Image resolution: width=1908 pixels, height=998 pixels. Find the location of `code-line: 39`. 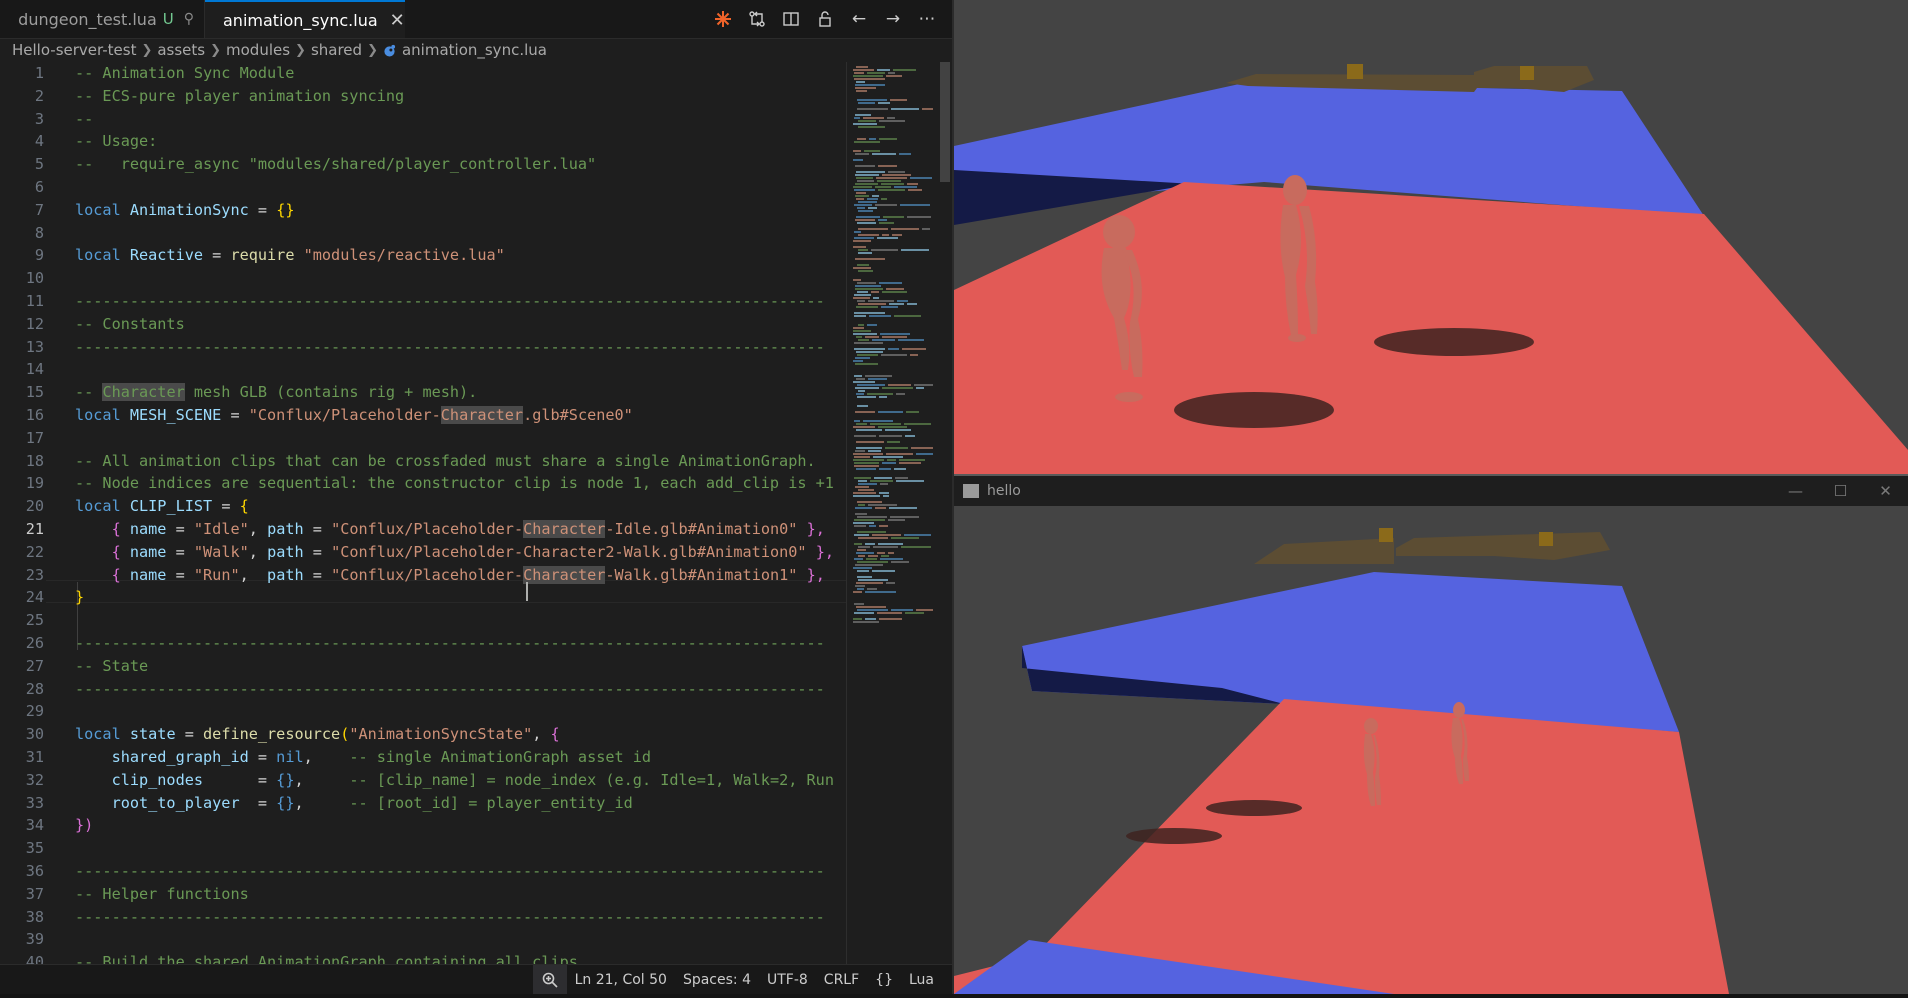

code-line: 39 is located at coordinates (423, 939).